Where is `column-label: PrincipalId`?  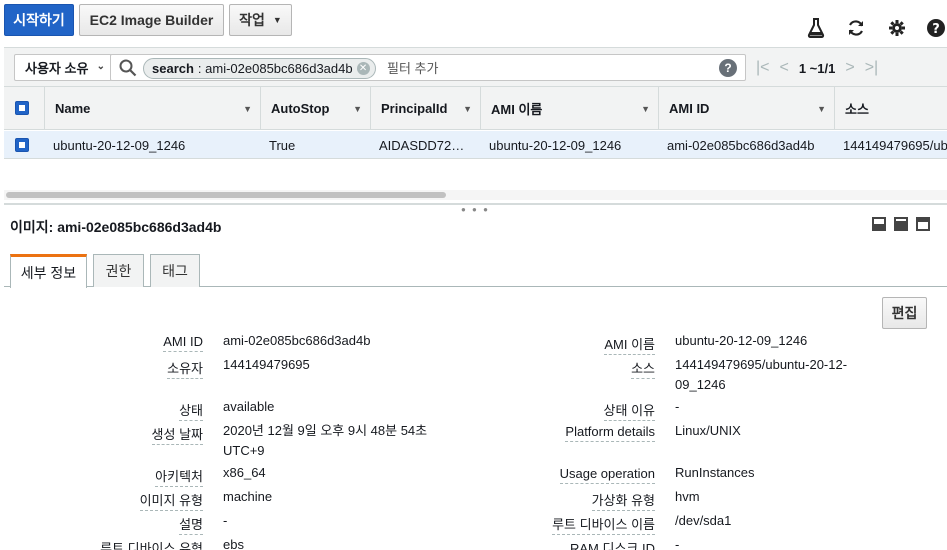
column-label: PrincipalId is located at coordinates (414, 108).